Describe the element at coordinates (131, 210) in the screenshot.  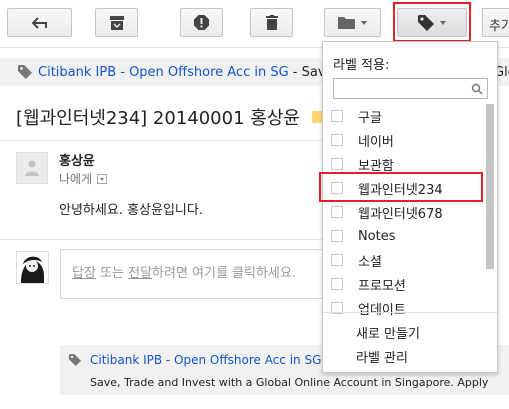
I see `message-body: 안녕하세요. 홍상윤입니다.` at that location.